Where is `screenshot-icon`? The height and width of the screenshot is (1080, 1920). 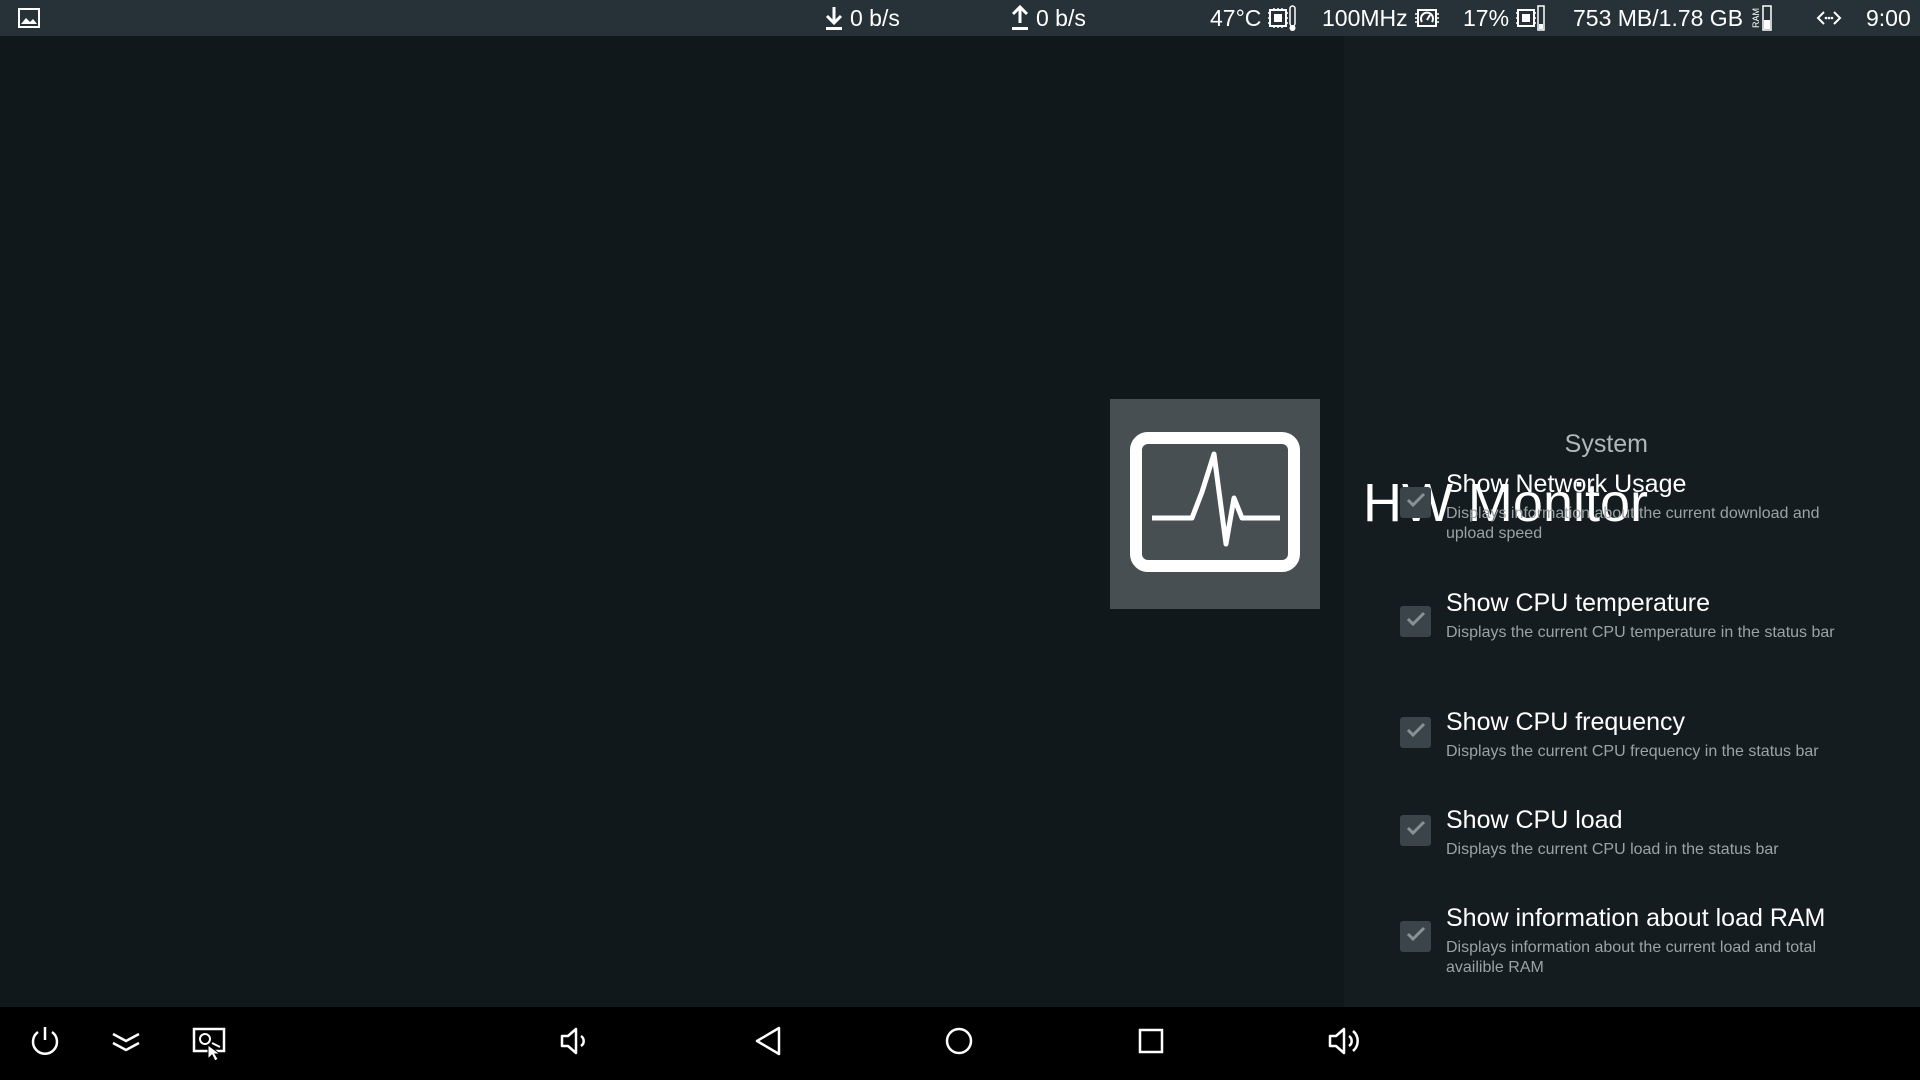
screenshot-icon is located at coordinates (210, 1043).